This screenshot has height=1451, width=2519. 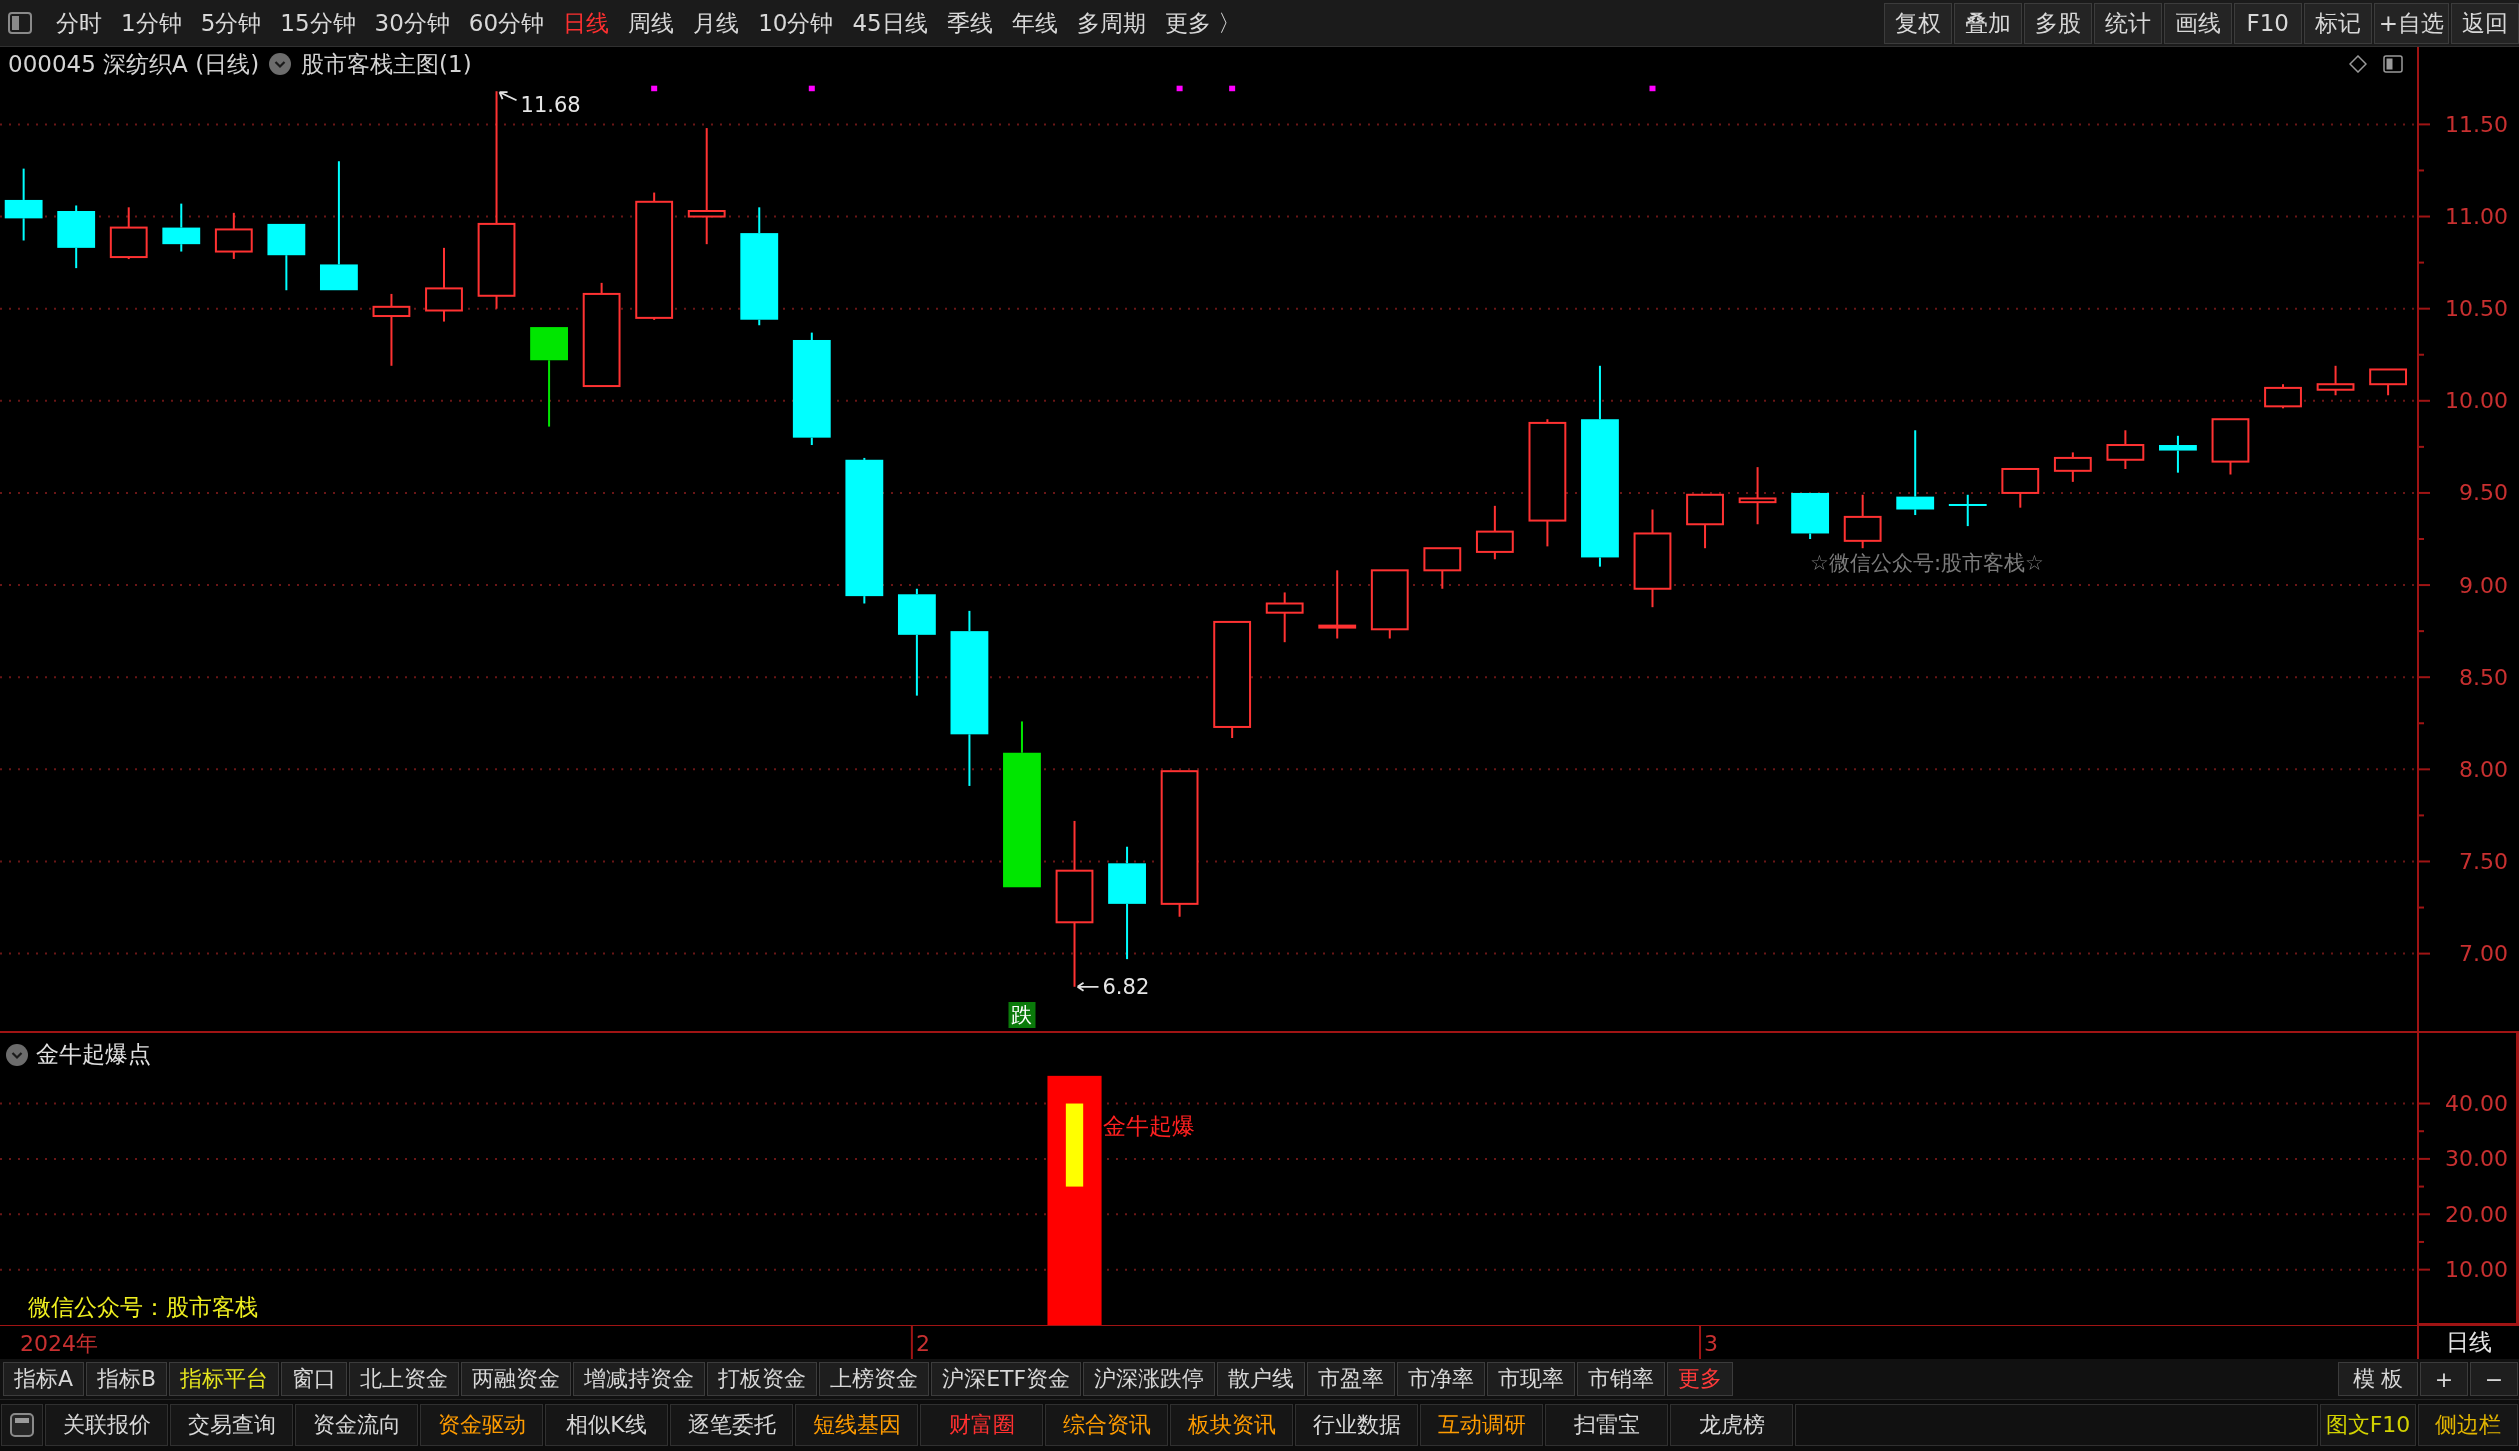 I want to click on function-tab: 综合资讯, so click(x=1106, y=1425).